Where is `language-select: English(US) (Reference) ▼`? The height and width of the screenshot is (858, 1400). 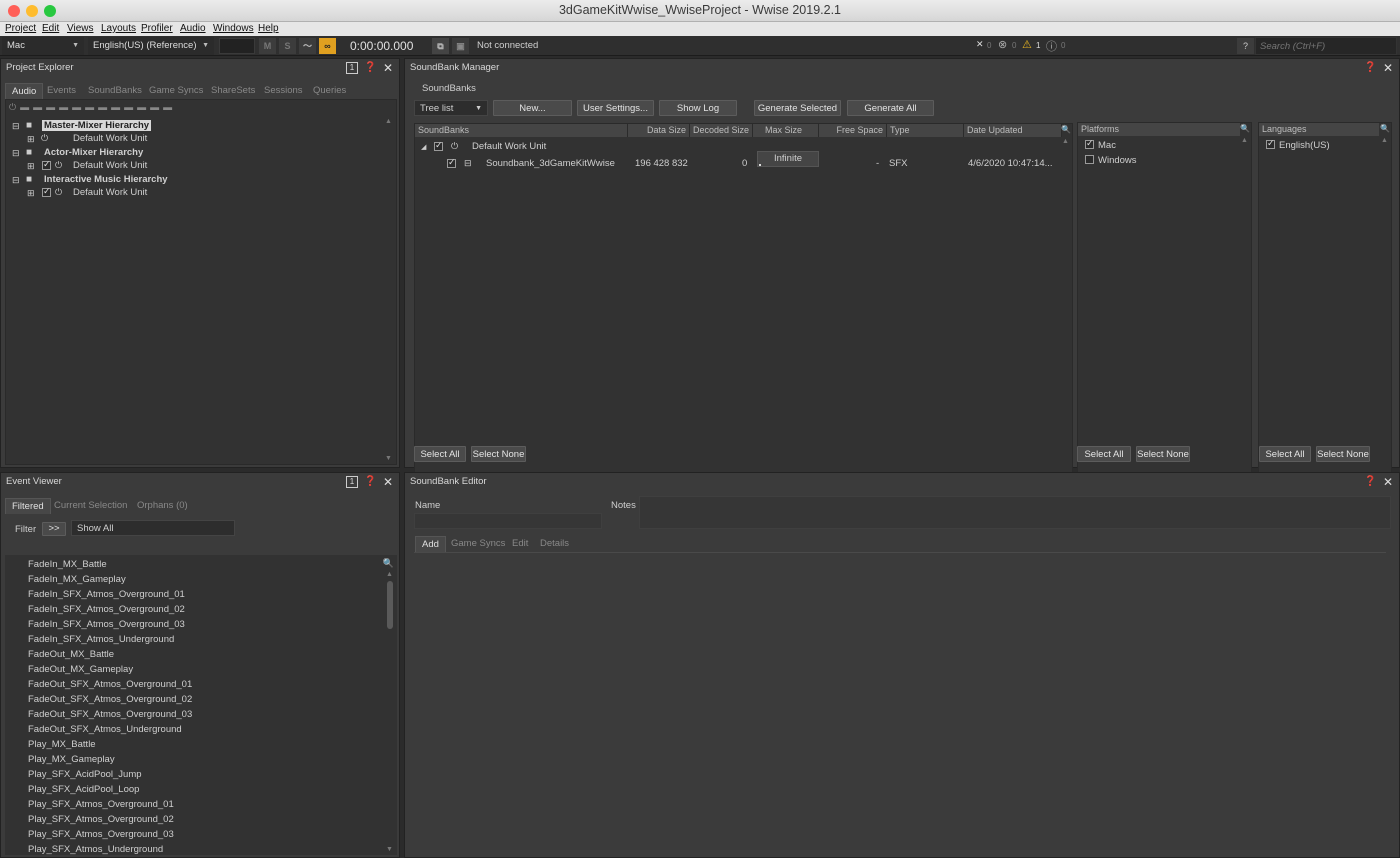 language-select: English(US) (Reference) ▼ is located at coordinates (151, 46).